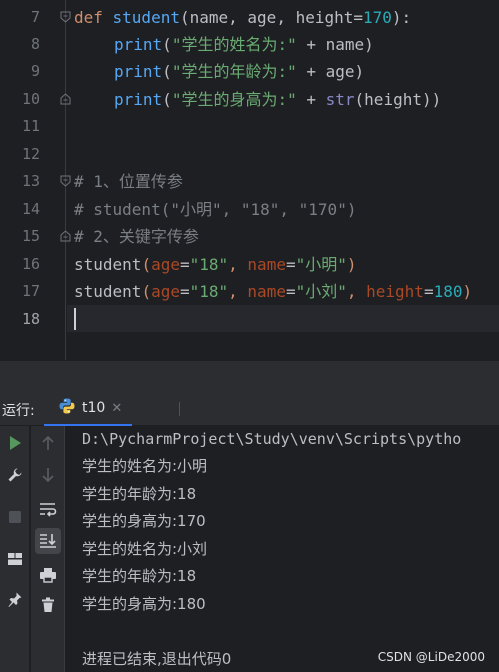  I want to click on stop-icon, so click(15, 517).